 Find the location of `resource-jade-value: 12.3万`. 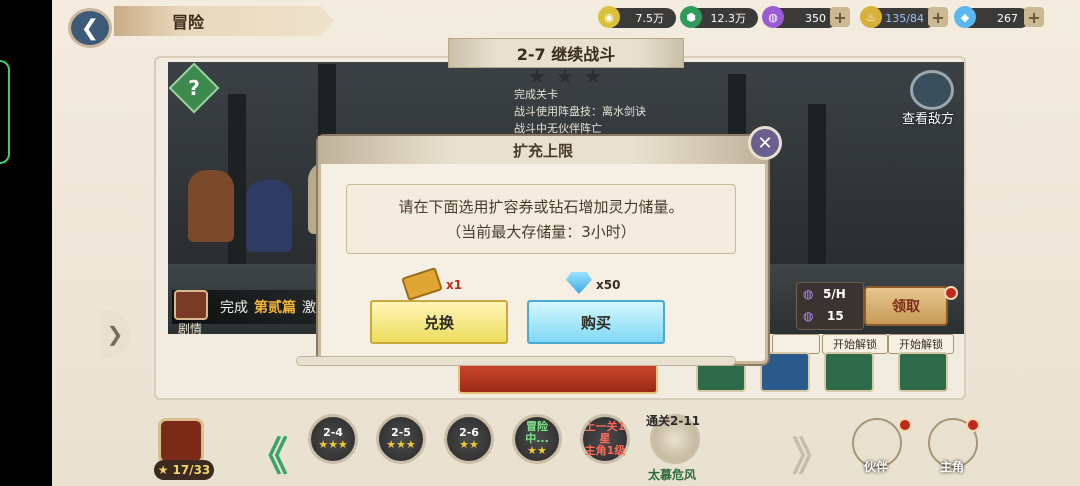

resource-jade-value: 12.3万 is located at coordinates (728, 18).